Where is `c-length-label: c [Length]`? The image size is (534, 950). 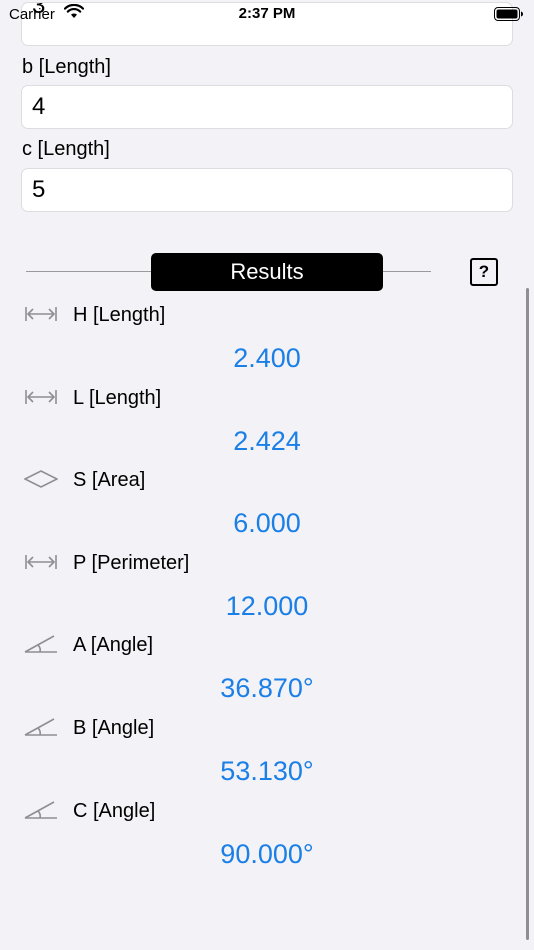 c-length-label: c [Length] is located at coordinates (66, 149).